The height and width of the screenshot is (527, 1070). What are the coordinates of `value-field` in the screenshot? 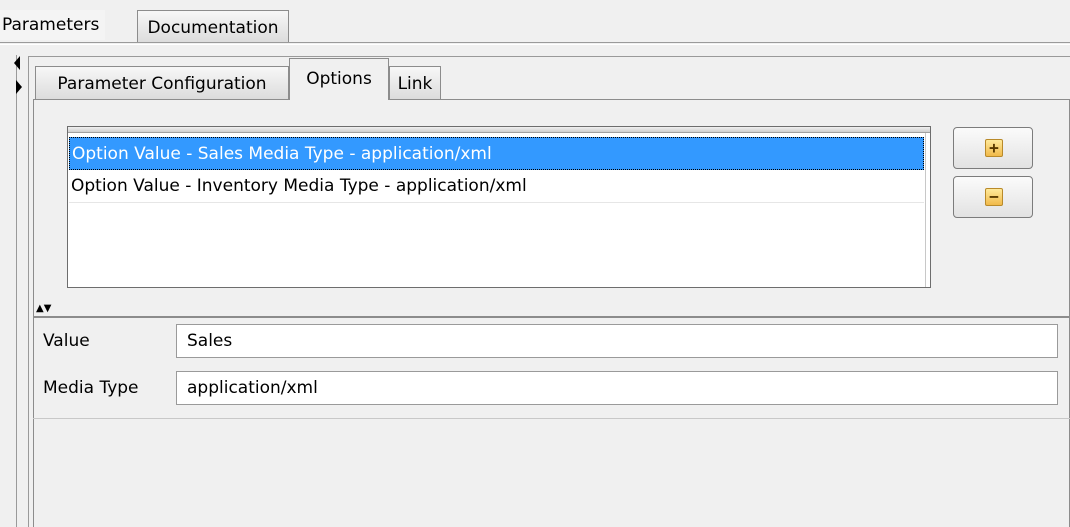 It's located at (617, 341).